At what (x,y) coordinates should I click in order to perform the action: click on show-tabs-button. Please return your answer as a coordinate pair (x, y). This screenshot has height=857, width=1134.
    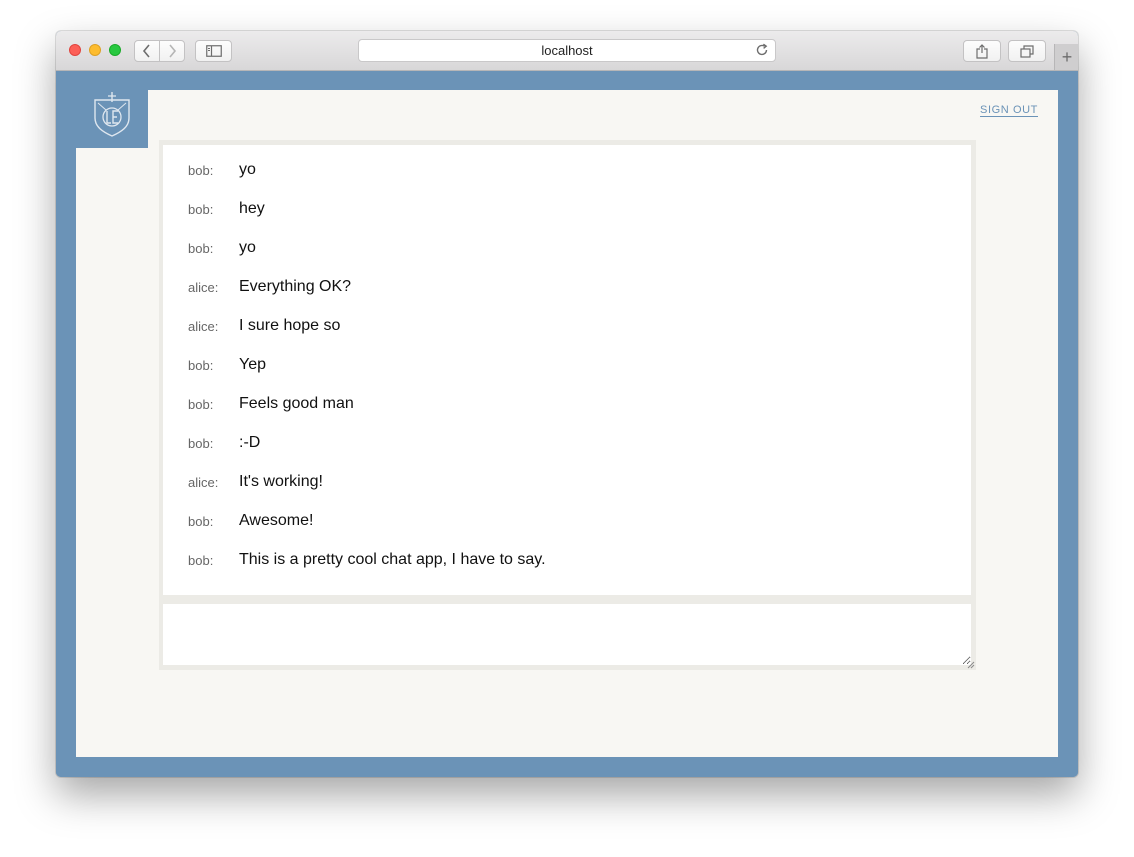
    Looking at the image, I should click on (1027, 51).